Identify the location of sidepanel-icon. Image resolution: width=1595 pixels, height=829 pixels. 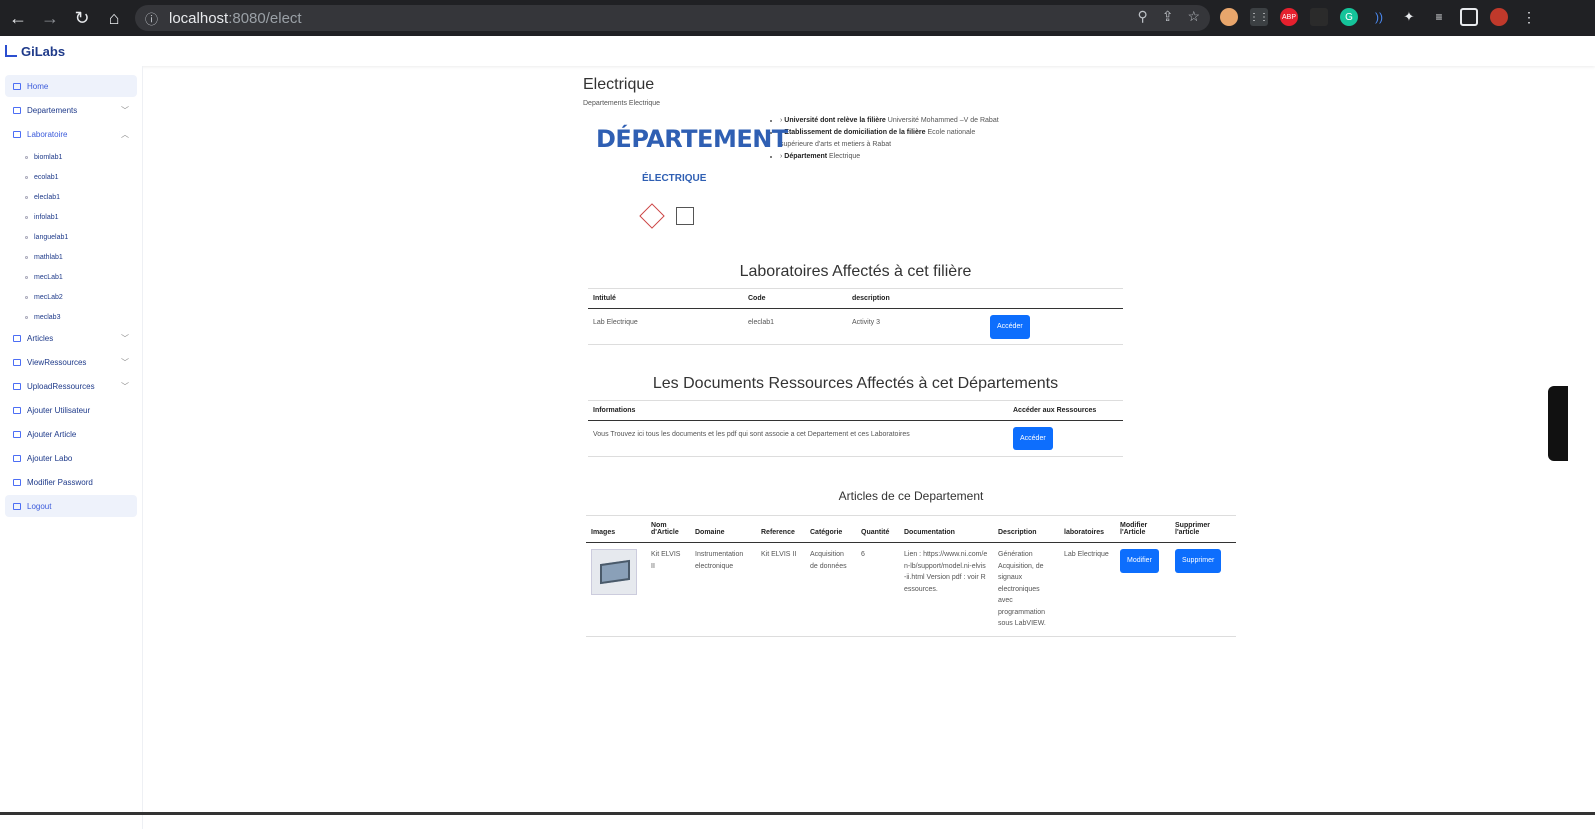
(1469, 17).